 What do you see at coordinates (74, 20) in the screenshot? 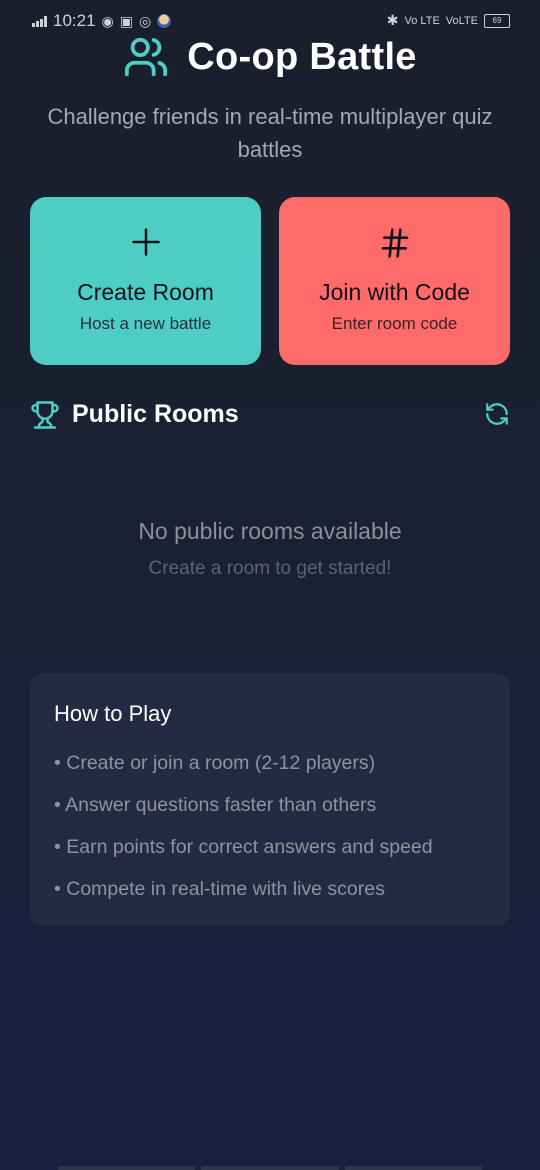
I see `status-time: 10:21` at bounding box center [74, 20].